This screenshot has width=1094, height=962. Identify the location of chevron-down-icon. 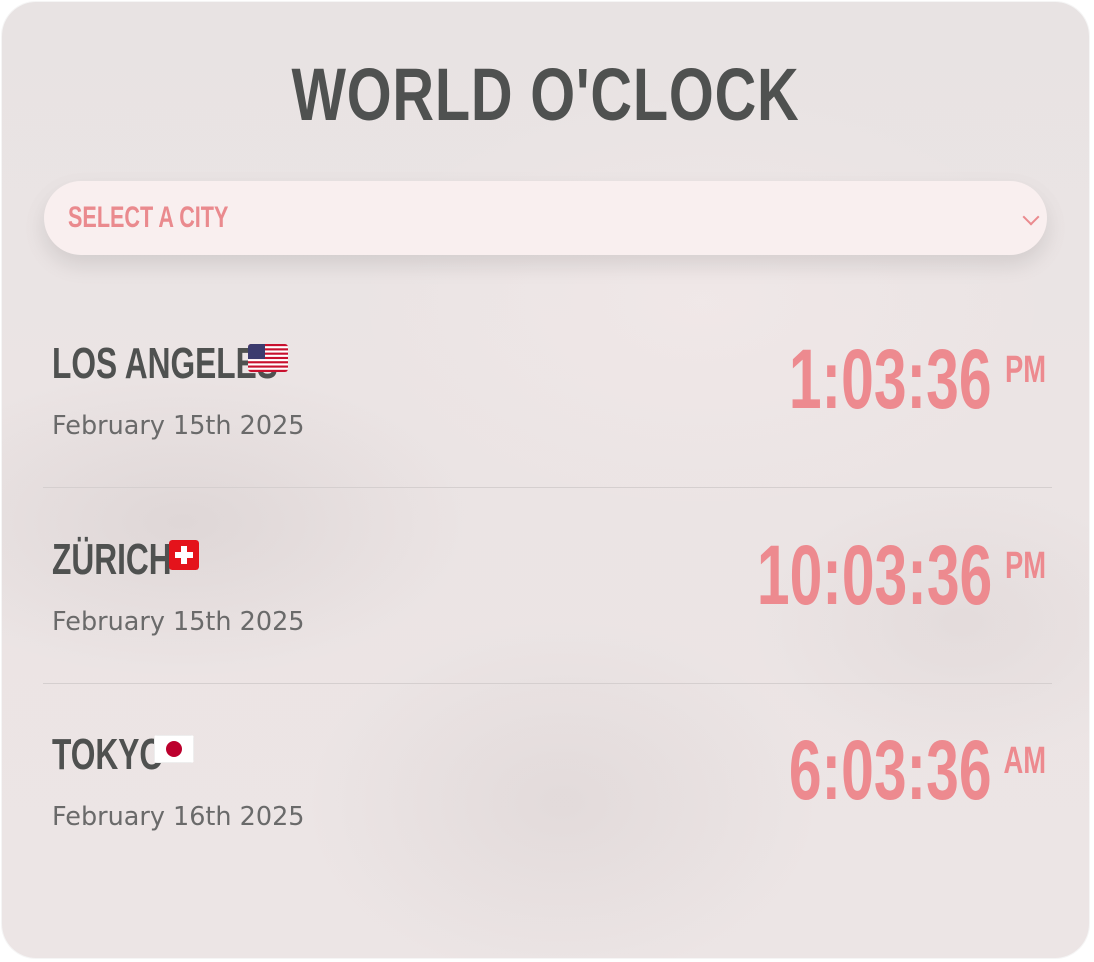
(1031, 217).